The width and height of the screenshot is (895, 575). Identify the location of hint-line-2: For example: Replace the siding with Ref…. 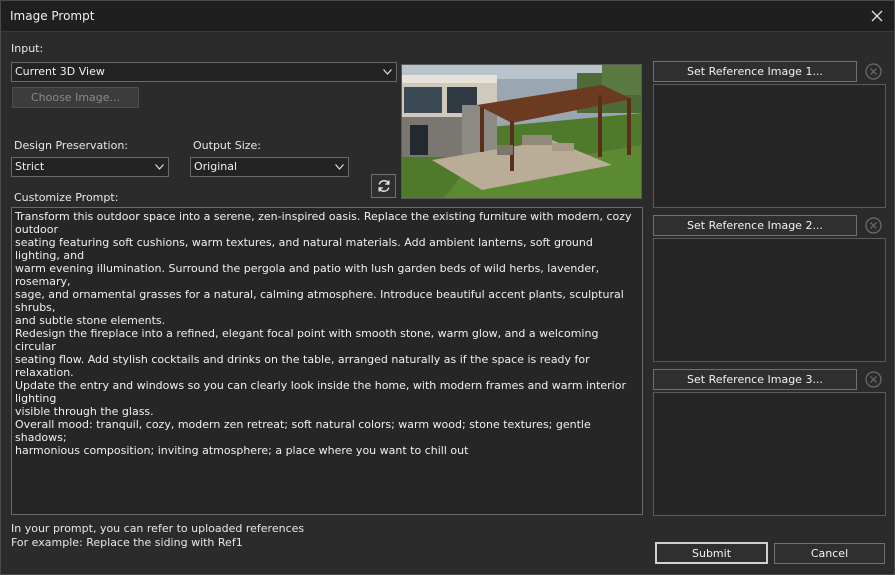
(127, 542).